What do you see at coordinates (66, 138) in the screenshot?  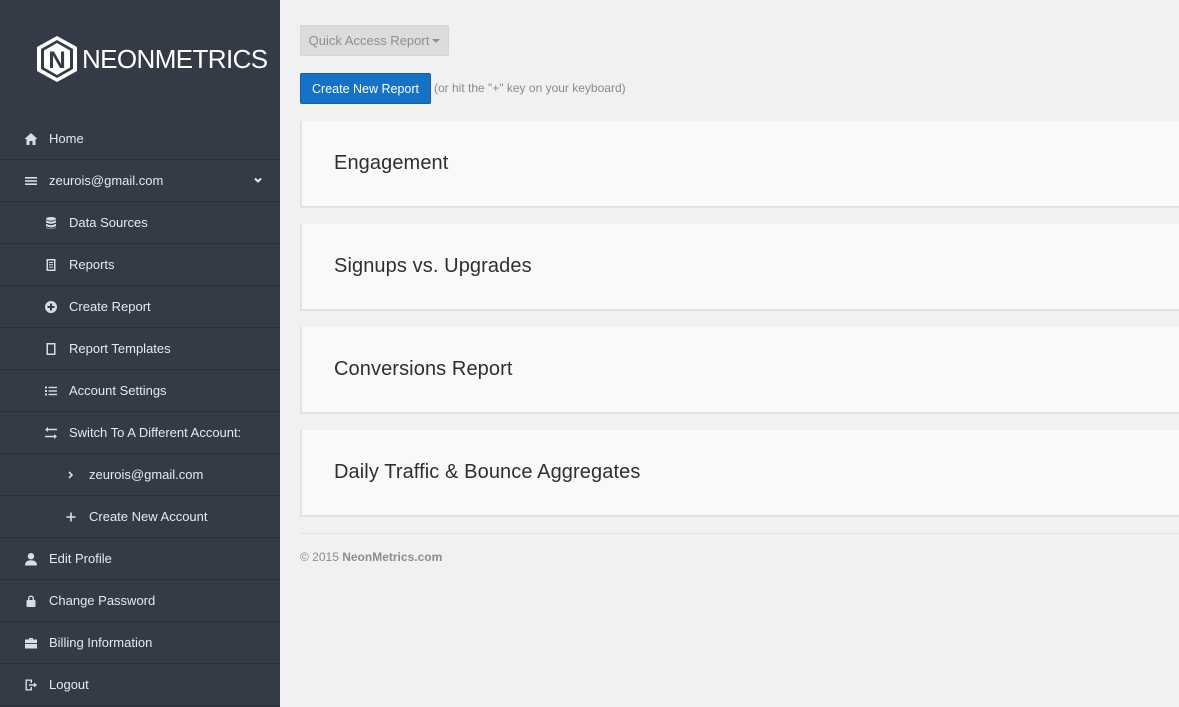 I see `sidebar-item-label: Home` at bounding box center [66, 138].